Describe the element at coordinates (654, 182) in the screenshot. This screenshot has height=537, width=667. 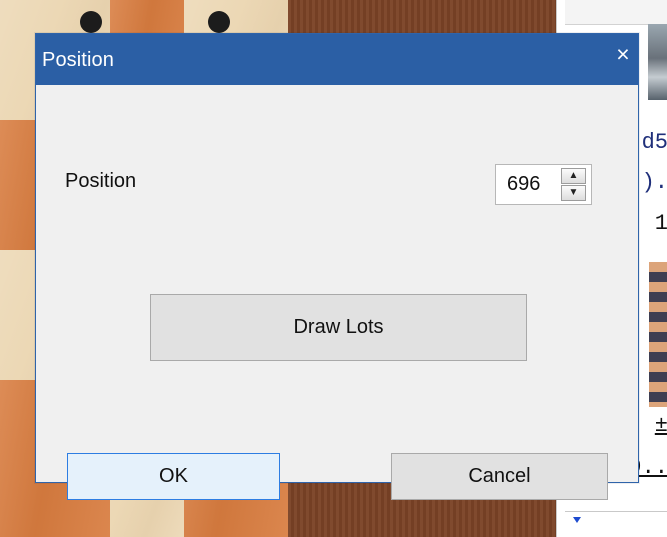
I see `panel-text-2: ).` at that location.